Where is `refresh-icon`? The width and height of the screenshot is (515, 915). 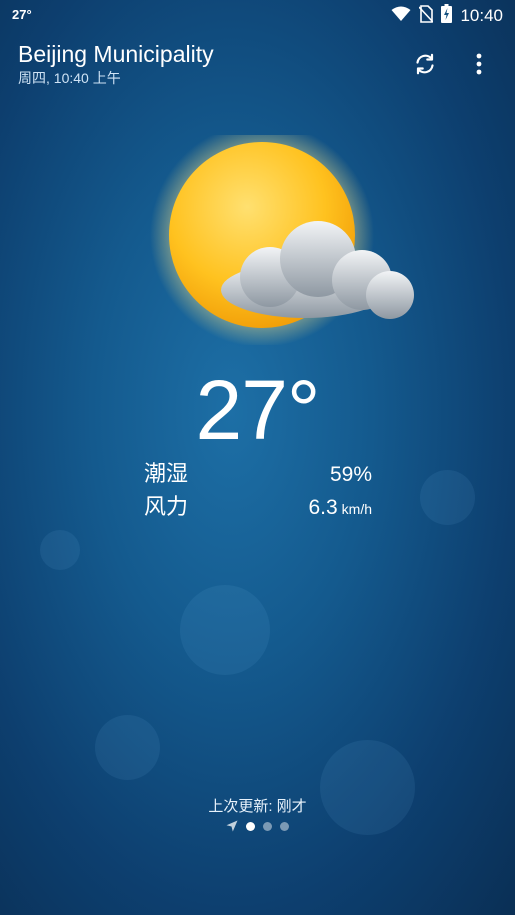 refresh-icon is located at coordinates (425, 64).